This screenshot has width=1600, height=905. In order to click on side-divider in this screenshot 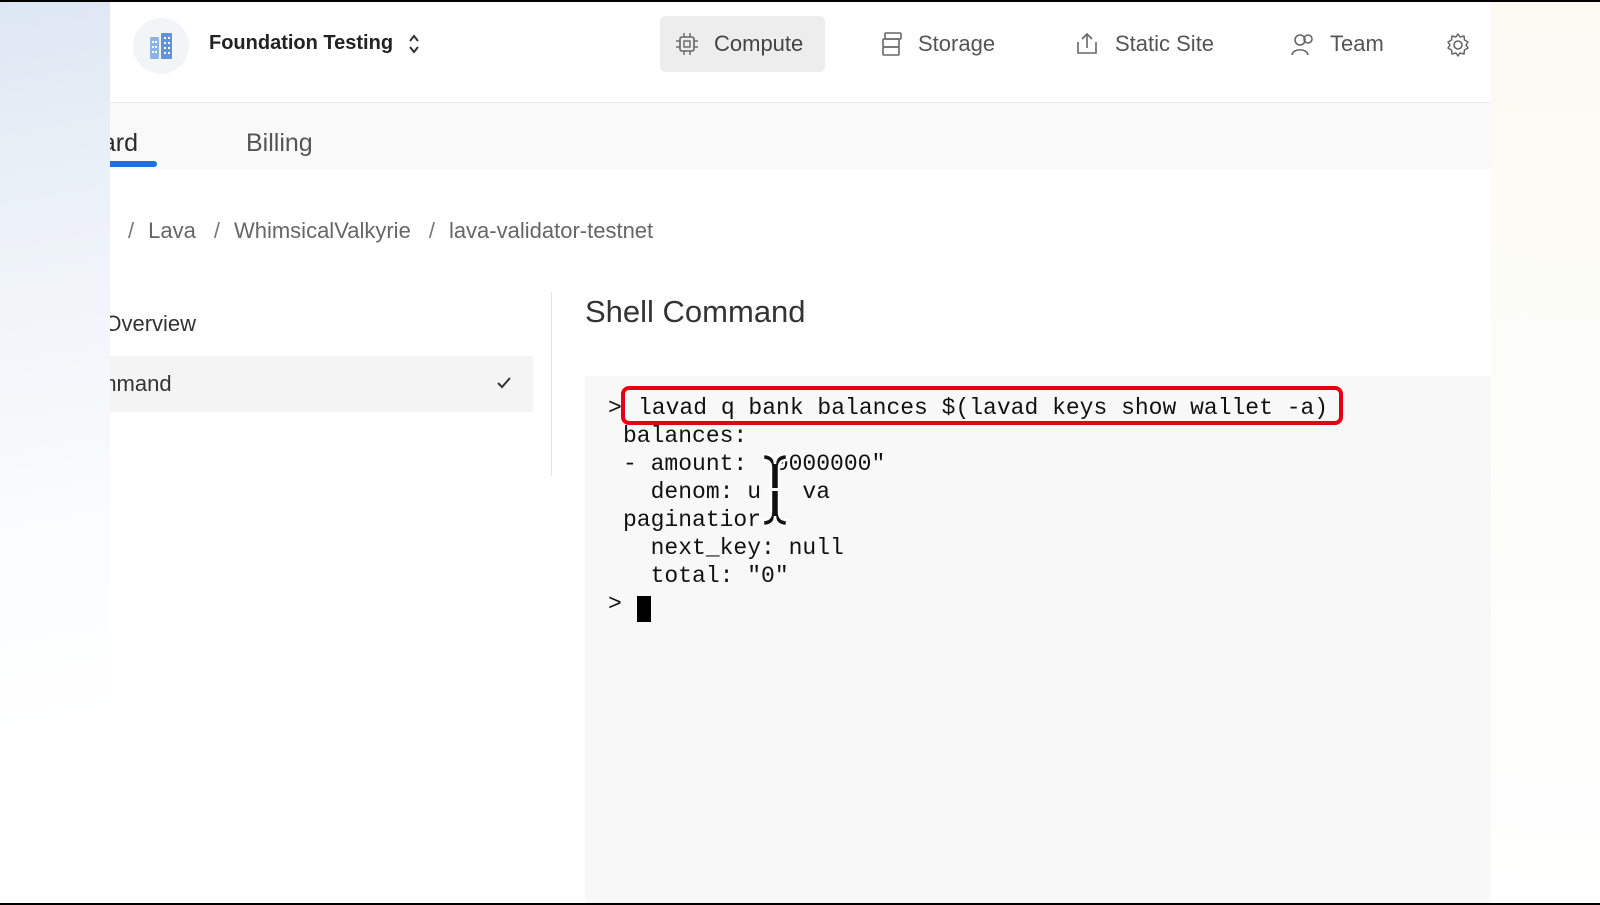, I will do `click(551, 384)`.